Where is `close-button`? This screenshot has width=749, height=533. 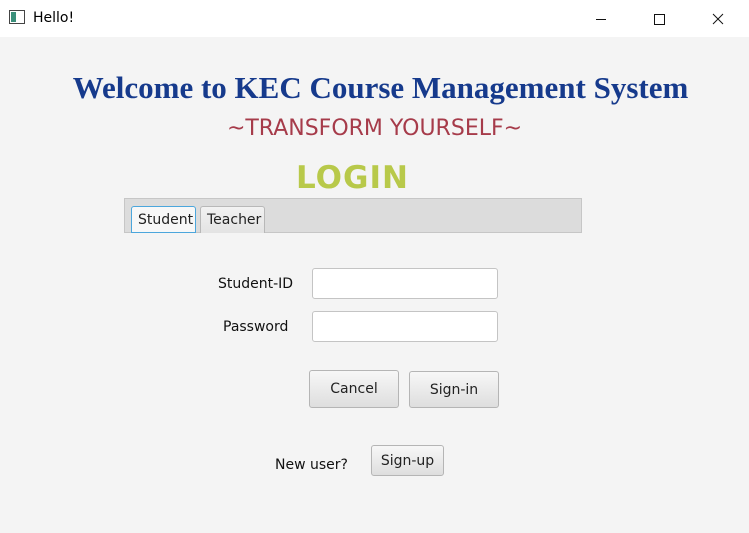
close-button is located at coordinates (718, 18).